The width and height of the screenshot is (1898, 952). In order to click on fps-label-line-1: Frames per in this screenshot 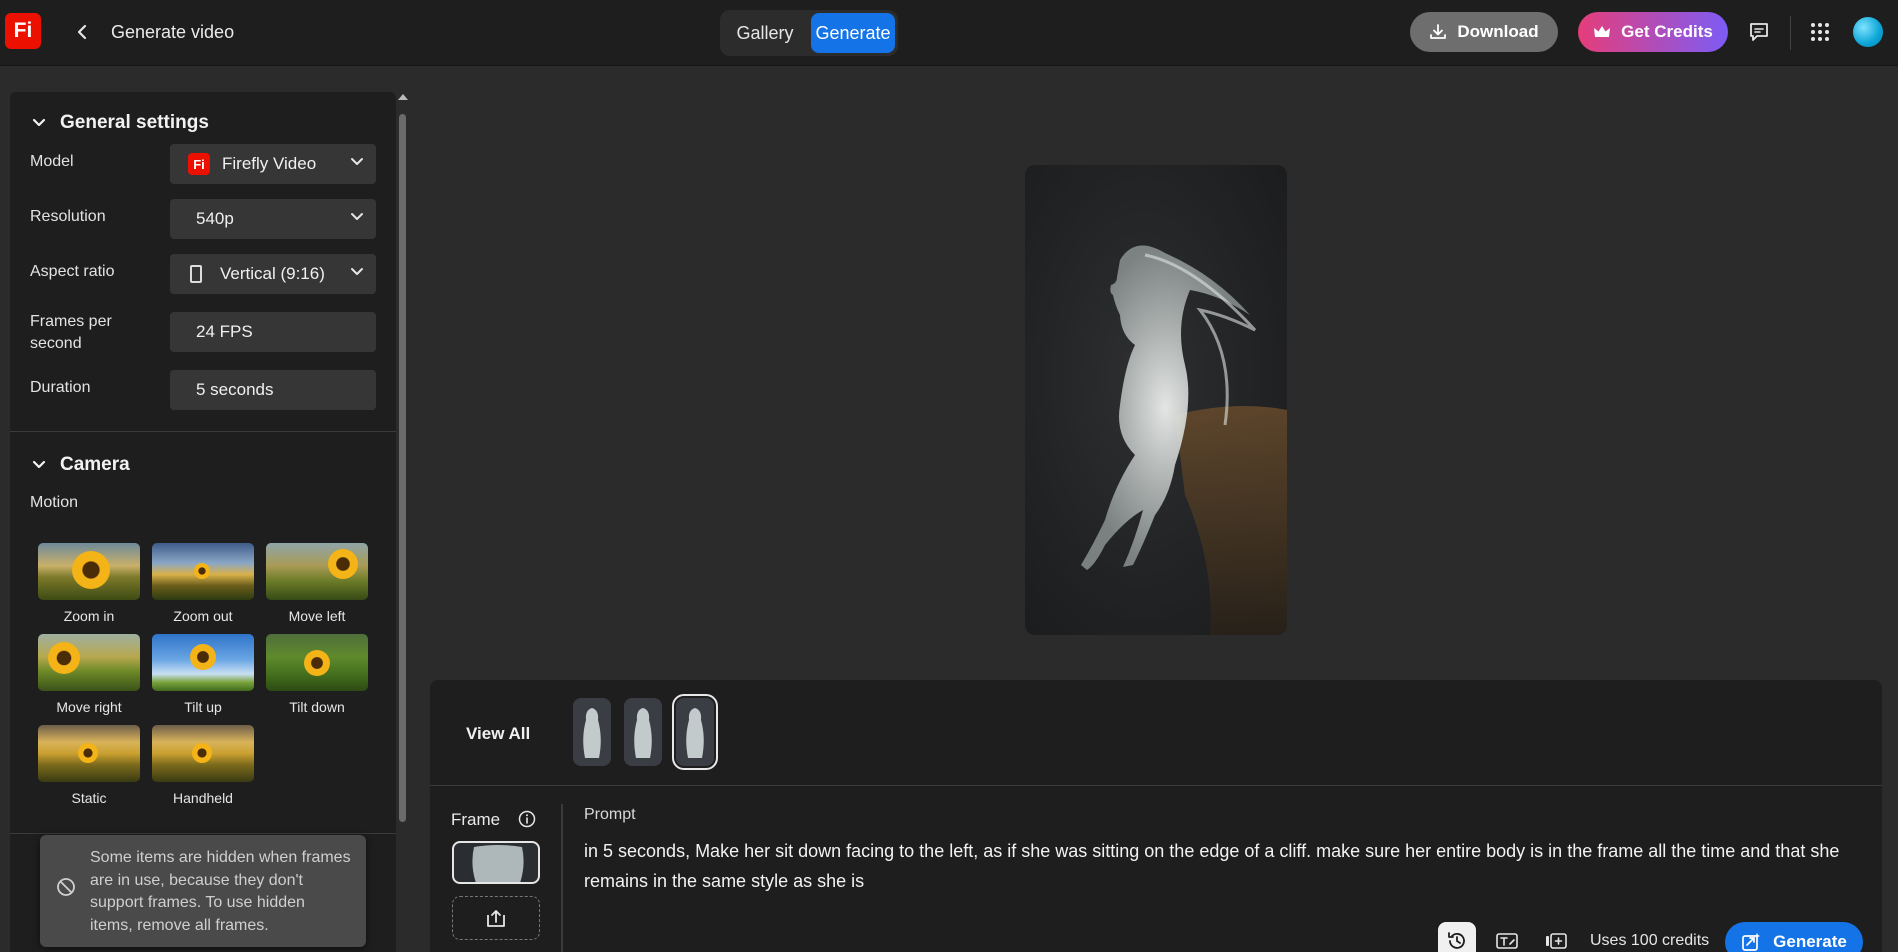, I will do `click(71, 321)`.